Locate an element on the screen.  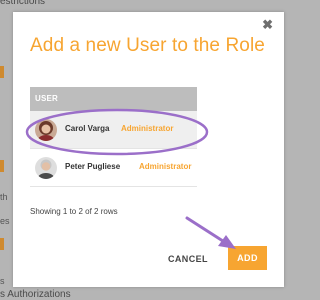
table-row: Peter Pugliese Administrator is located at coordinates (113, 168).